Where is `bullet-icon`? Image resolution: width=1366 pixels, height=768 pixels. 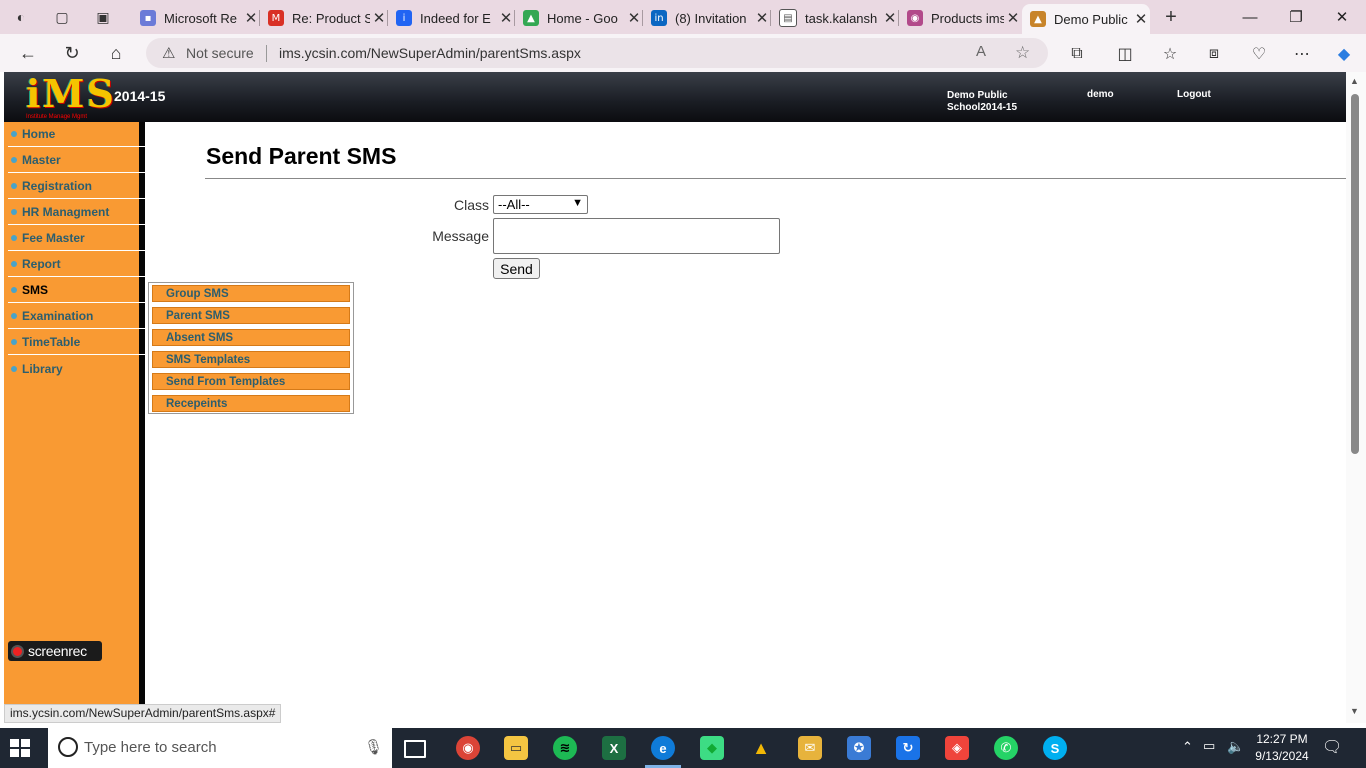
bullet-icon is located at coordinates (14, 212).